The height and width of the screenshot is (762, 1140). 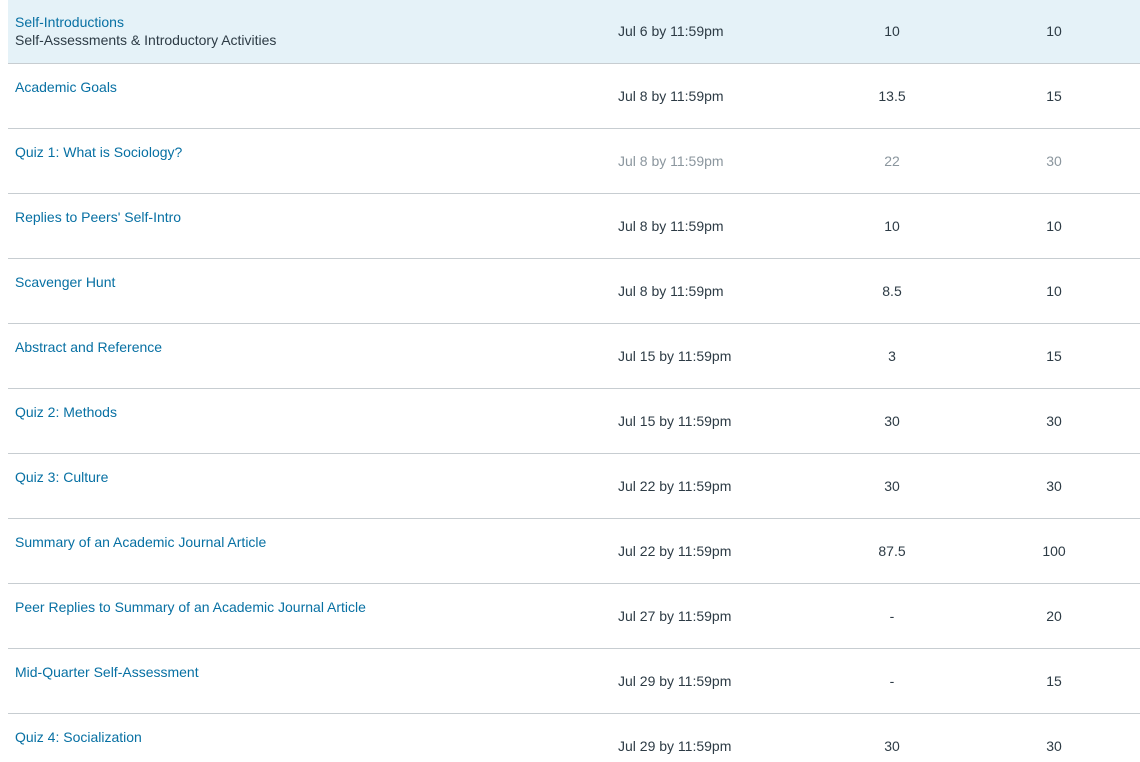 I want to click on assignment-name-cell: Quiz 1: What is Sociology?, so click(x=98, y=152).